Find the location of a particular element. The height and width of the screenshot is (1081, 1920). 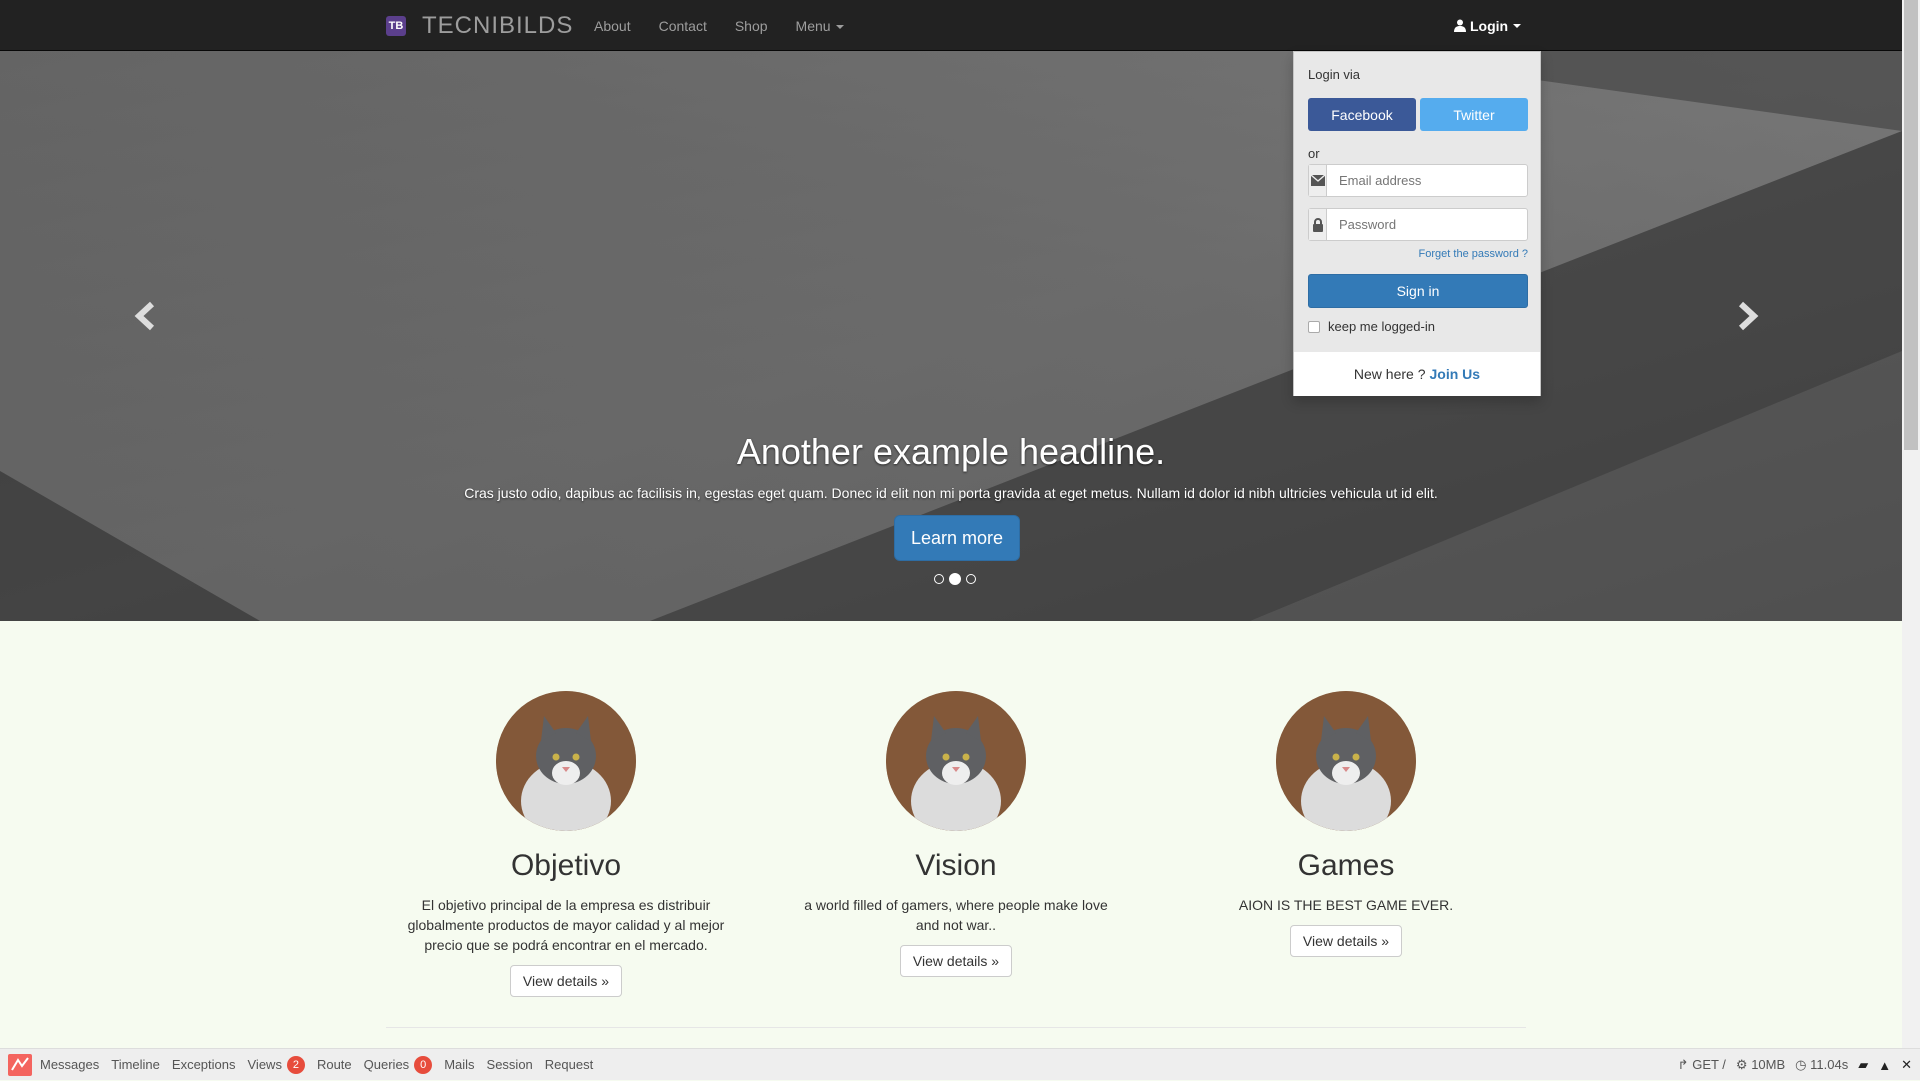

debug-tab-queries: Queries 0 is located at coordinates (398, 1064).